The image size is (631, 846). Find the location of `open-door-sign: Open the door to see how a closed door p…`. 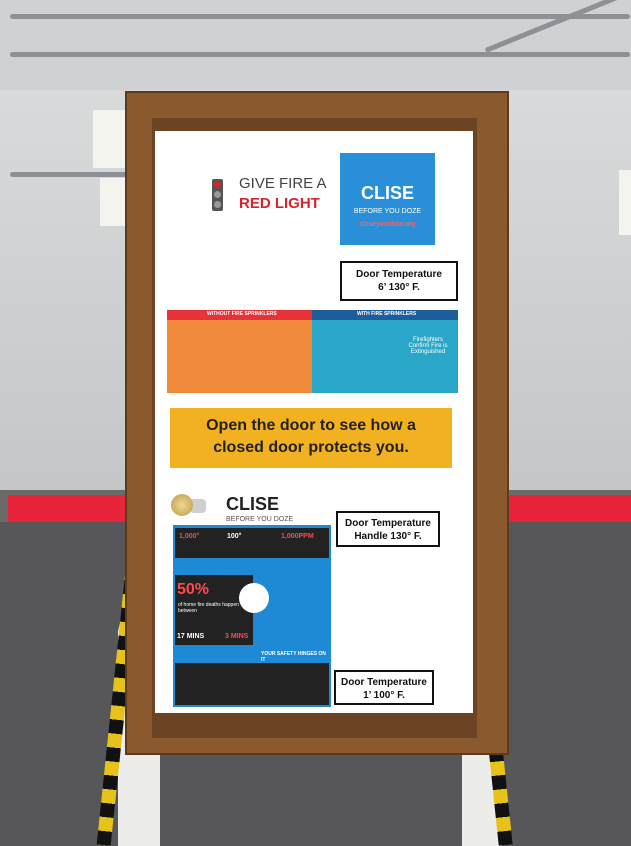

open-door-sign: Open the door to see how a closed door p… is located at coordinates (311, 438).